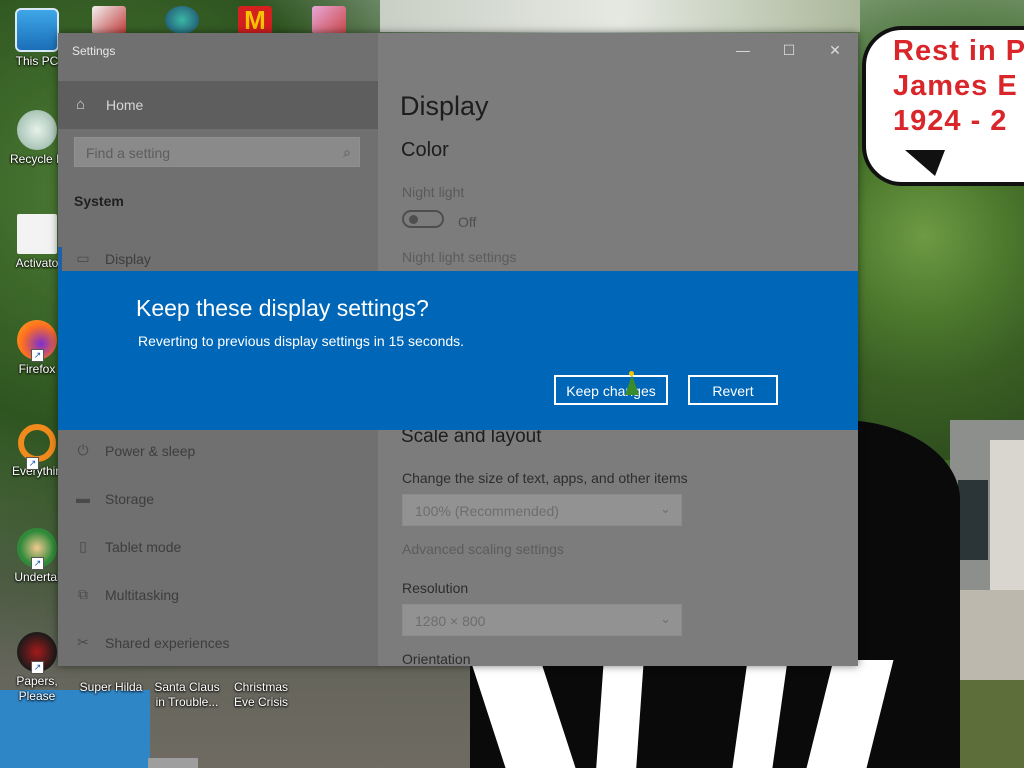 The width and height of the screenshot is (1024, 768). Describe the element at coordinates (433, 192) in the screenshot. I see `night-light-label: Night light` at that location.